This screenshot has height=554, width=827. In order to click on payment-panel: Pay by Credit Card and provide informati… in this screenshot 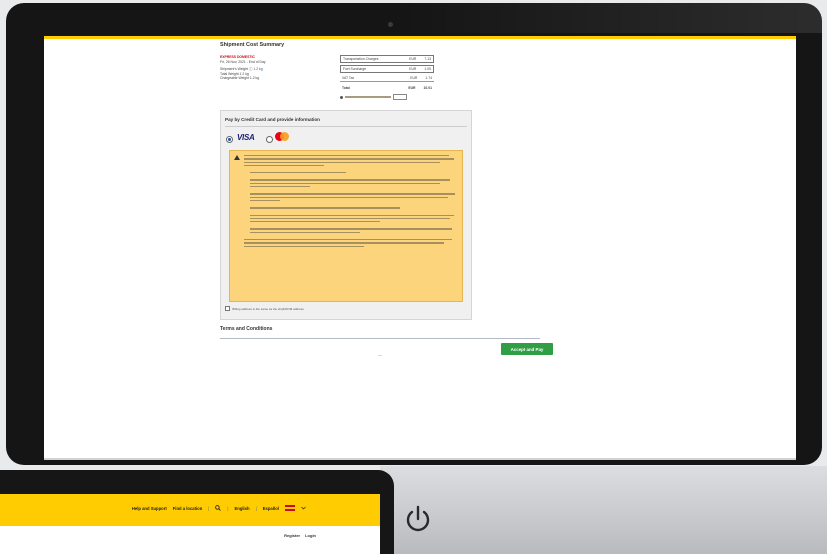, I will do `click(346, 215)`.